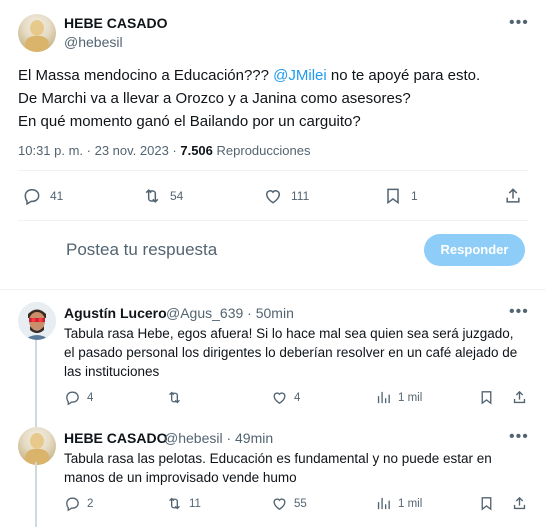  I want to click on reply-count: 4, so click(90, 397).